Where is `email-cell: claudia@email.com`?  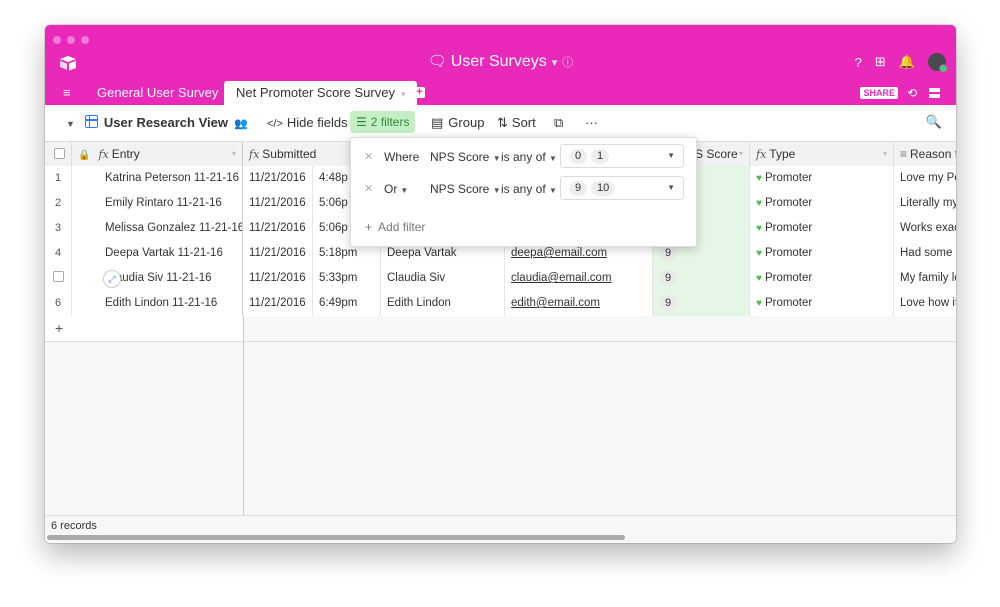
email-cell: claudia@email.com is located at coordinates (579, 278).